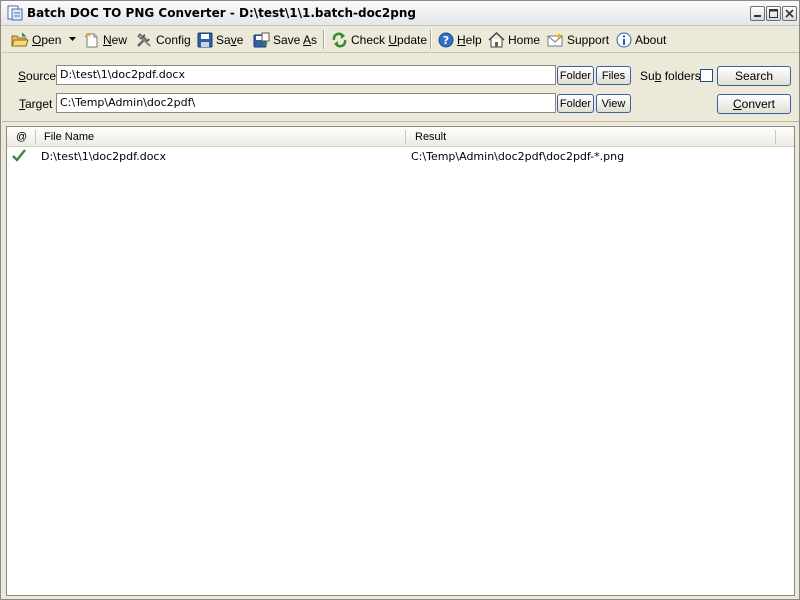 This screenshot has width=800, height=600. What do you see at coordinates (37, 76) in the screenshot?
I see `source-label: Source` at bounding box center [37, 76].